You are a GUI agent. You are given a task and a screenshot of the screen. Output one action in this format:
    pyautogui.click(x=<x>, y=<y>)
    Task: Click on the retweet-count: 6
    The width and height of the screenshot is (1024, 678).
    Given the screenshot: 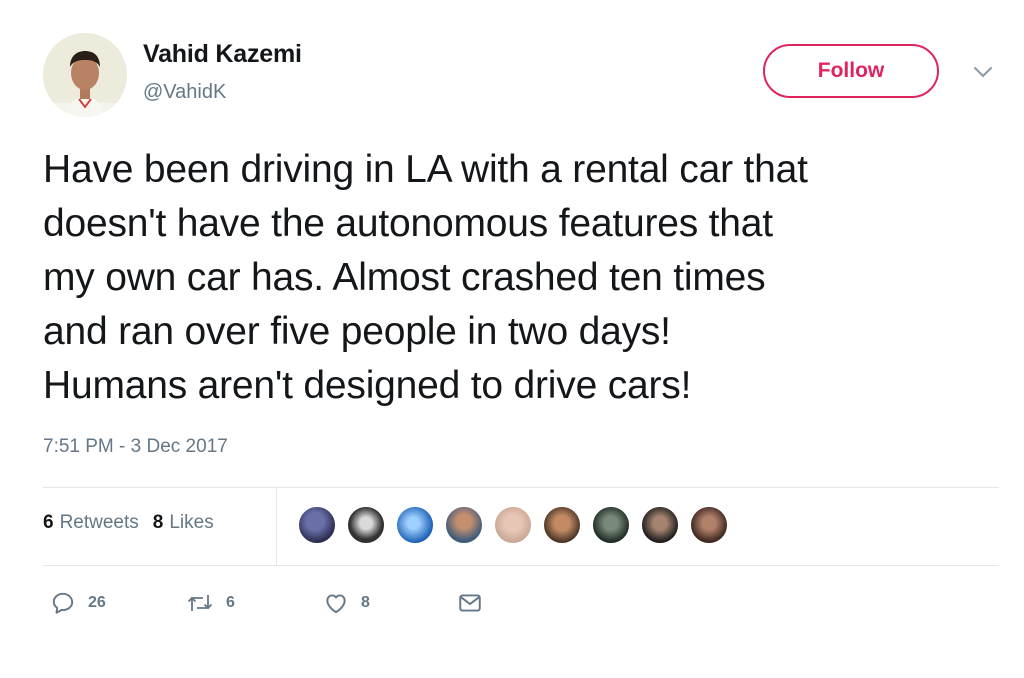 What is the action you would take?
    pyautogui.click(x=230, y=602)
    